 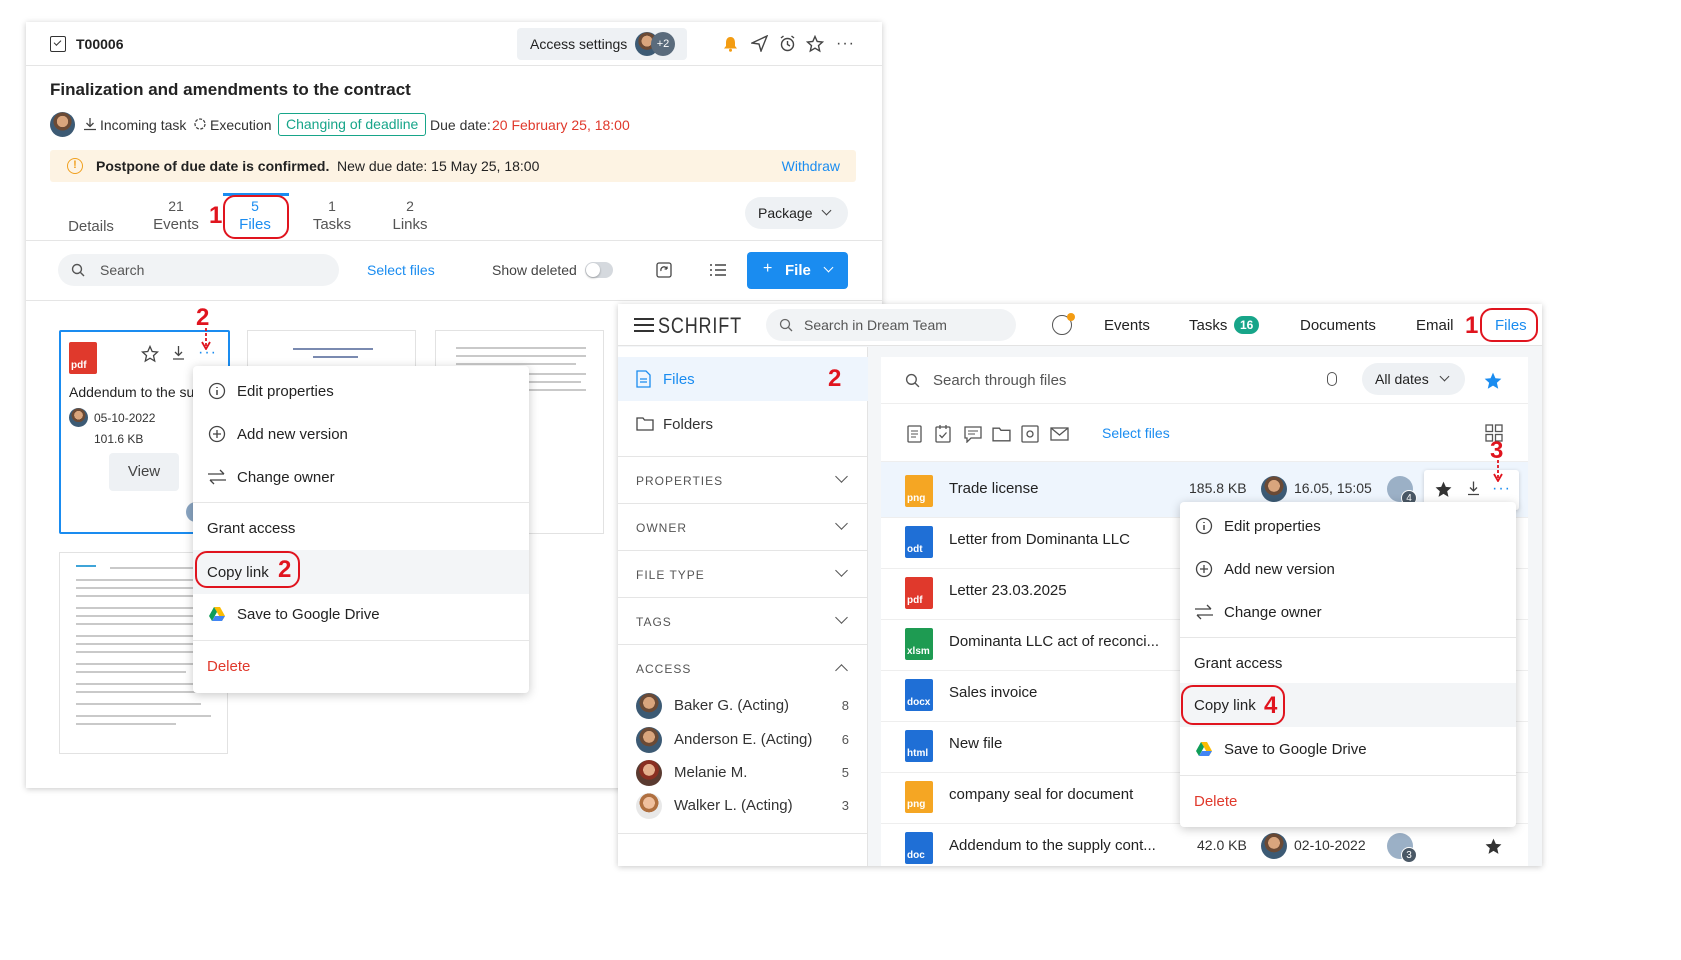 I want to click on tab-details: Details, so click(x=91, y=226).